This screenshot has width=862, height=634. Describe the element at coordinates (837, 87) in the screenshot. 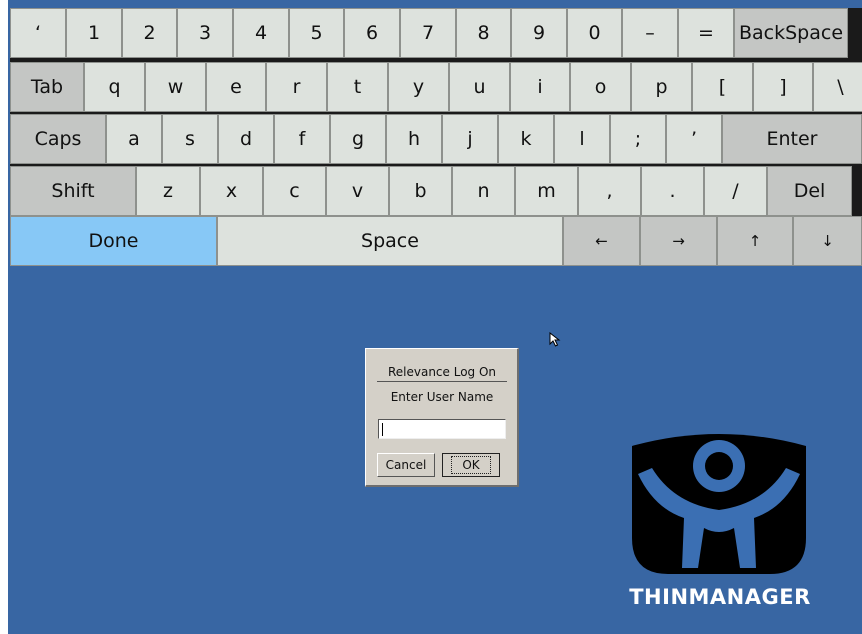

I see `key: \` at that location.